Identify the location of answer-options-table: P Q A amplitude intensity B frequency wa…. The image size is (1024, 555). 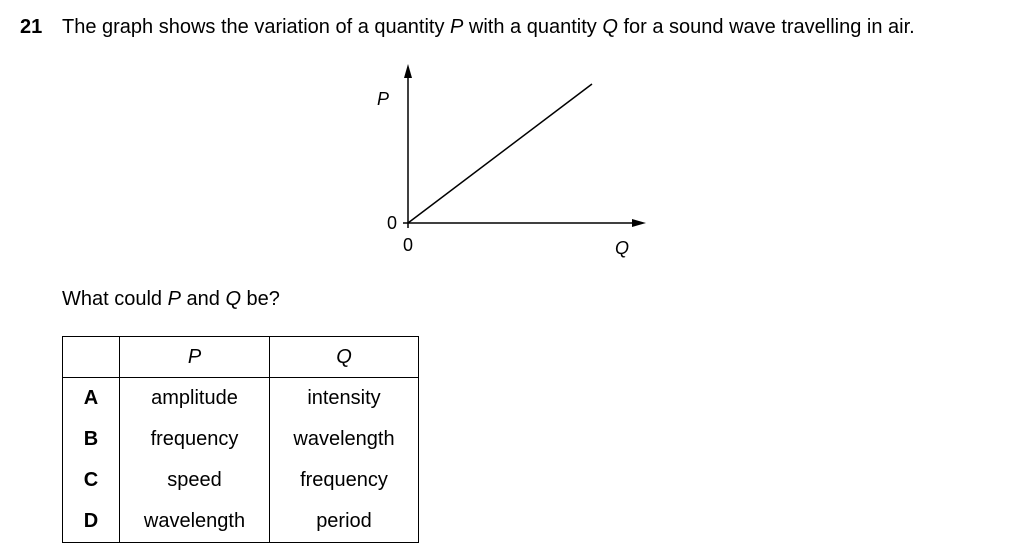
(240, 439).